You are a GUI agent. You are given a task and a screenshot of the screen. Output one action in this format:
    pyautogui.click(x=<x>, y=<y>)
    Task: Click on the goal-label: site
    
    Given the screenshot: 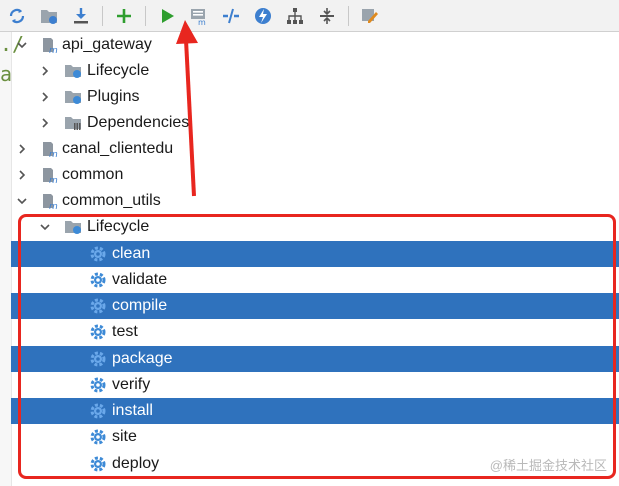 What is the action you would take?
    pyautogui.click(x=124, y=436)
    